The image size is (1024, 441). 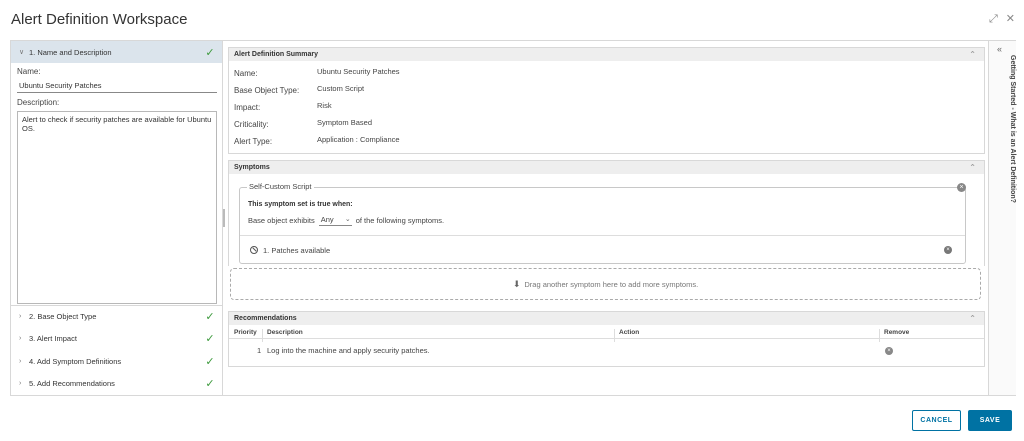 I want to click on chevron-down-icon: ∨, so click(x=22, y=52).